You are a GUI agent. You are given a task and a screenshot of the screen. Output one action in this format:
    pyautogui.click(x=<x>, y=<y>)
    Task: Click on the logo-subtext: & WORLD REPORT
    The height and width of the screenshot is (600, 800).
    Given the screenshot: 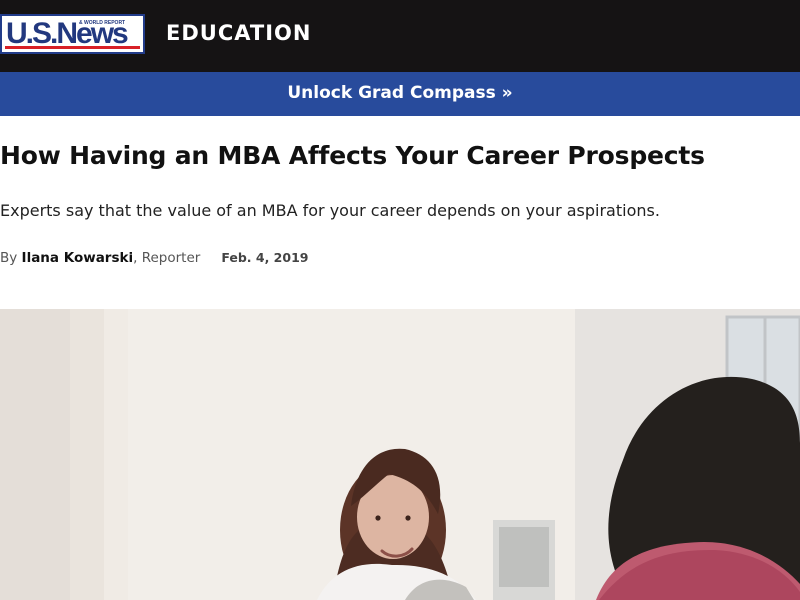 What is the action you would take?
    pyautogui.click(x=102, y=23)
    